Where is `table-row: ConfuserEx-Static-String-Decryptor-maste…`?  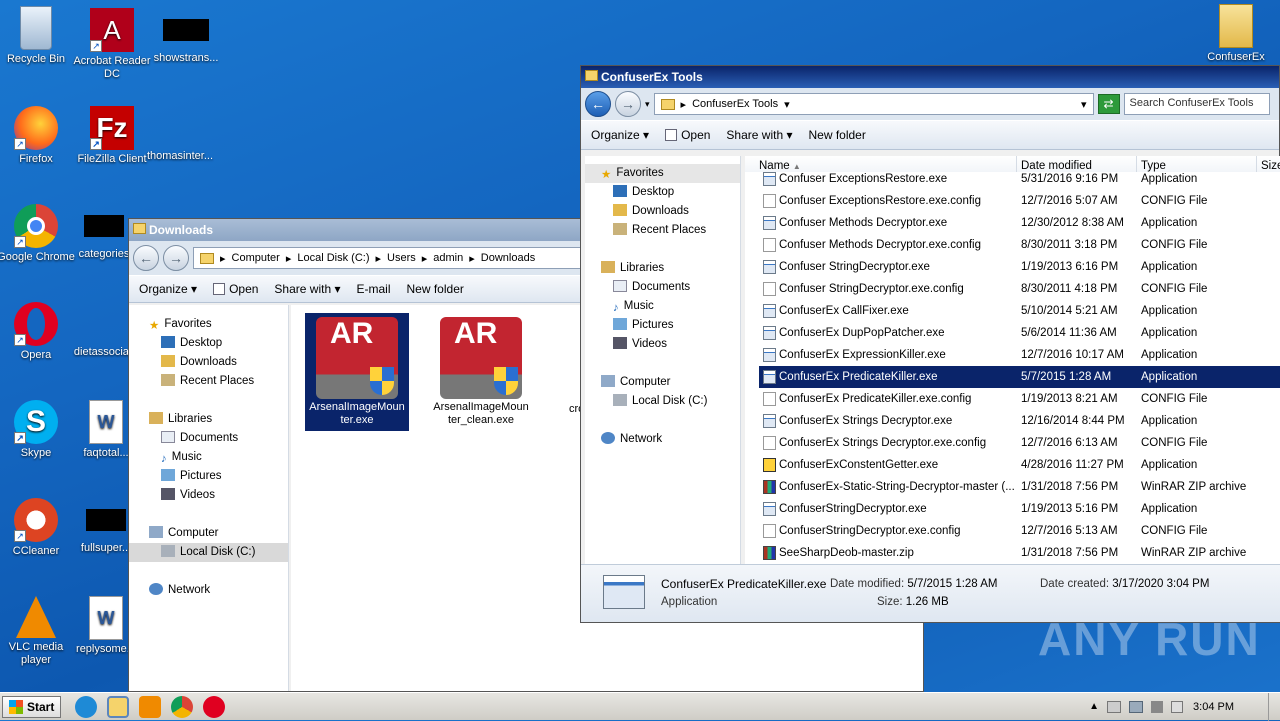
table-row: ConfuserEx-Static-String-Decryptor-maste… is located at coordinates (1019, 487).